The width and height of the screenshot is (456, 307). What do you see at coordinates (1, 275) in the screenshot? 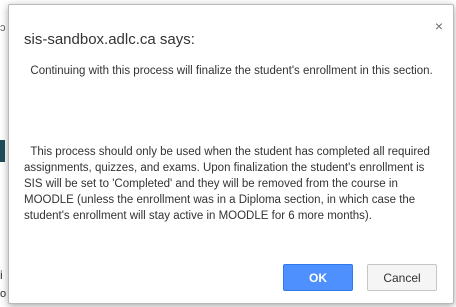
I see `background-text-fragment-i: i` at bounding box center [1, 275].